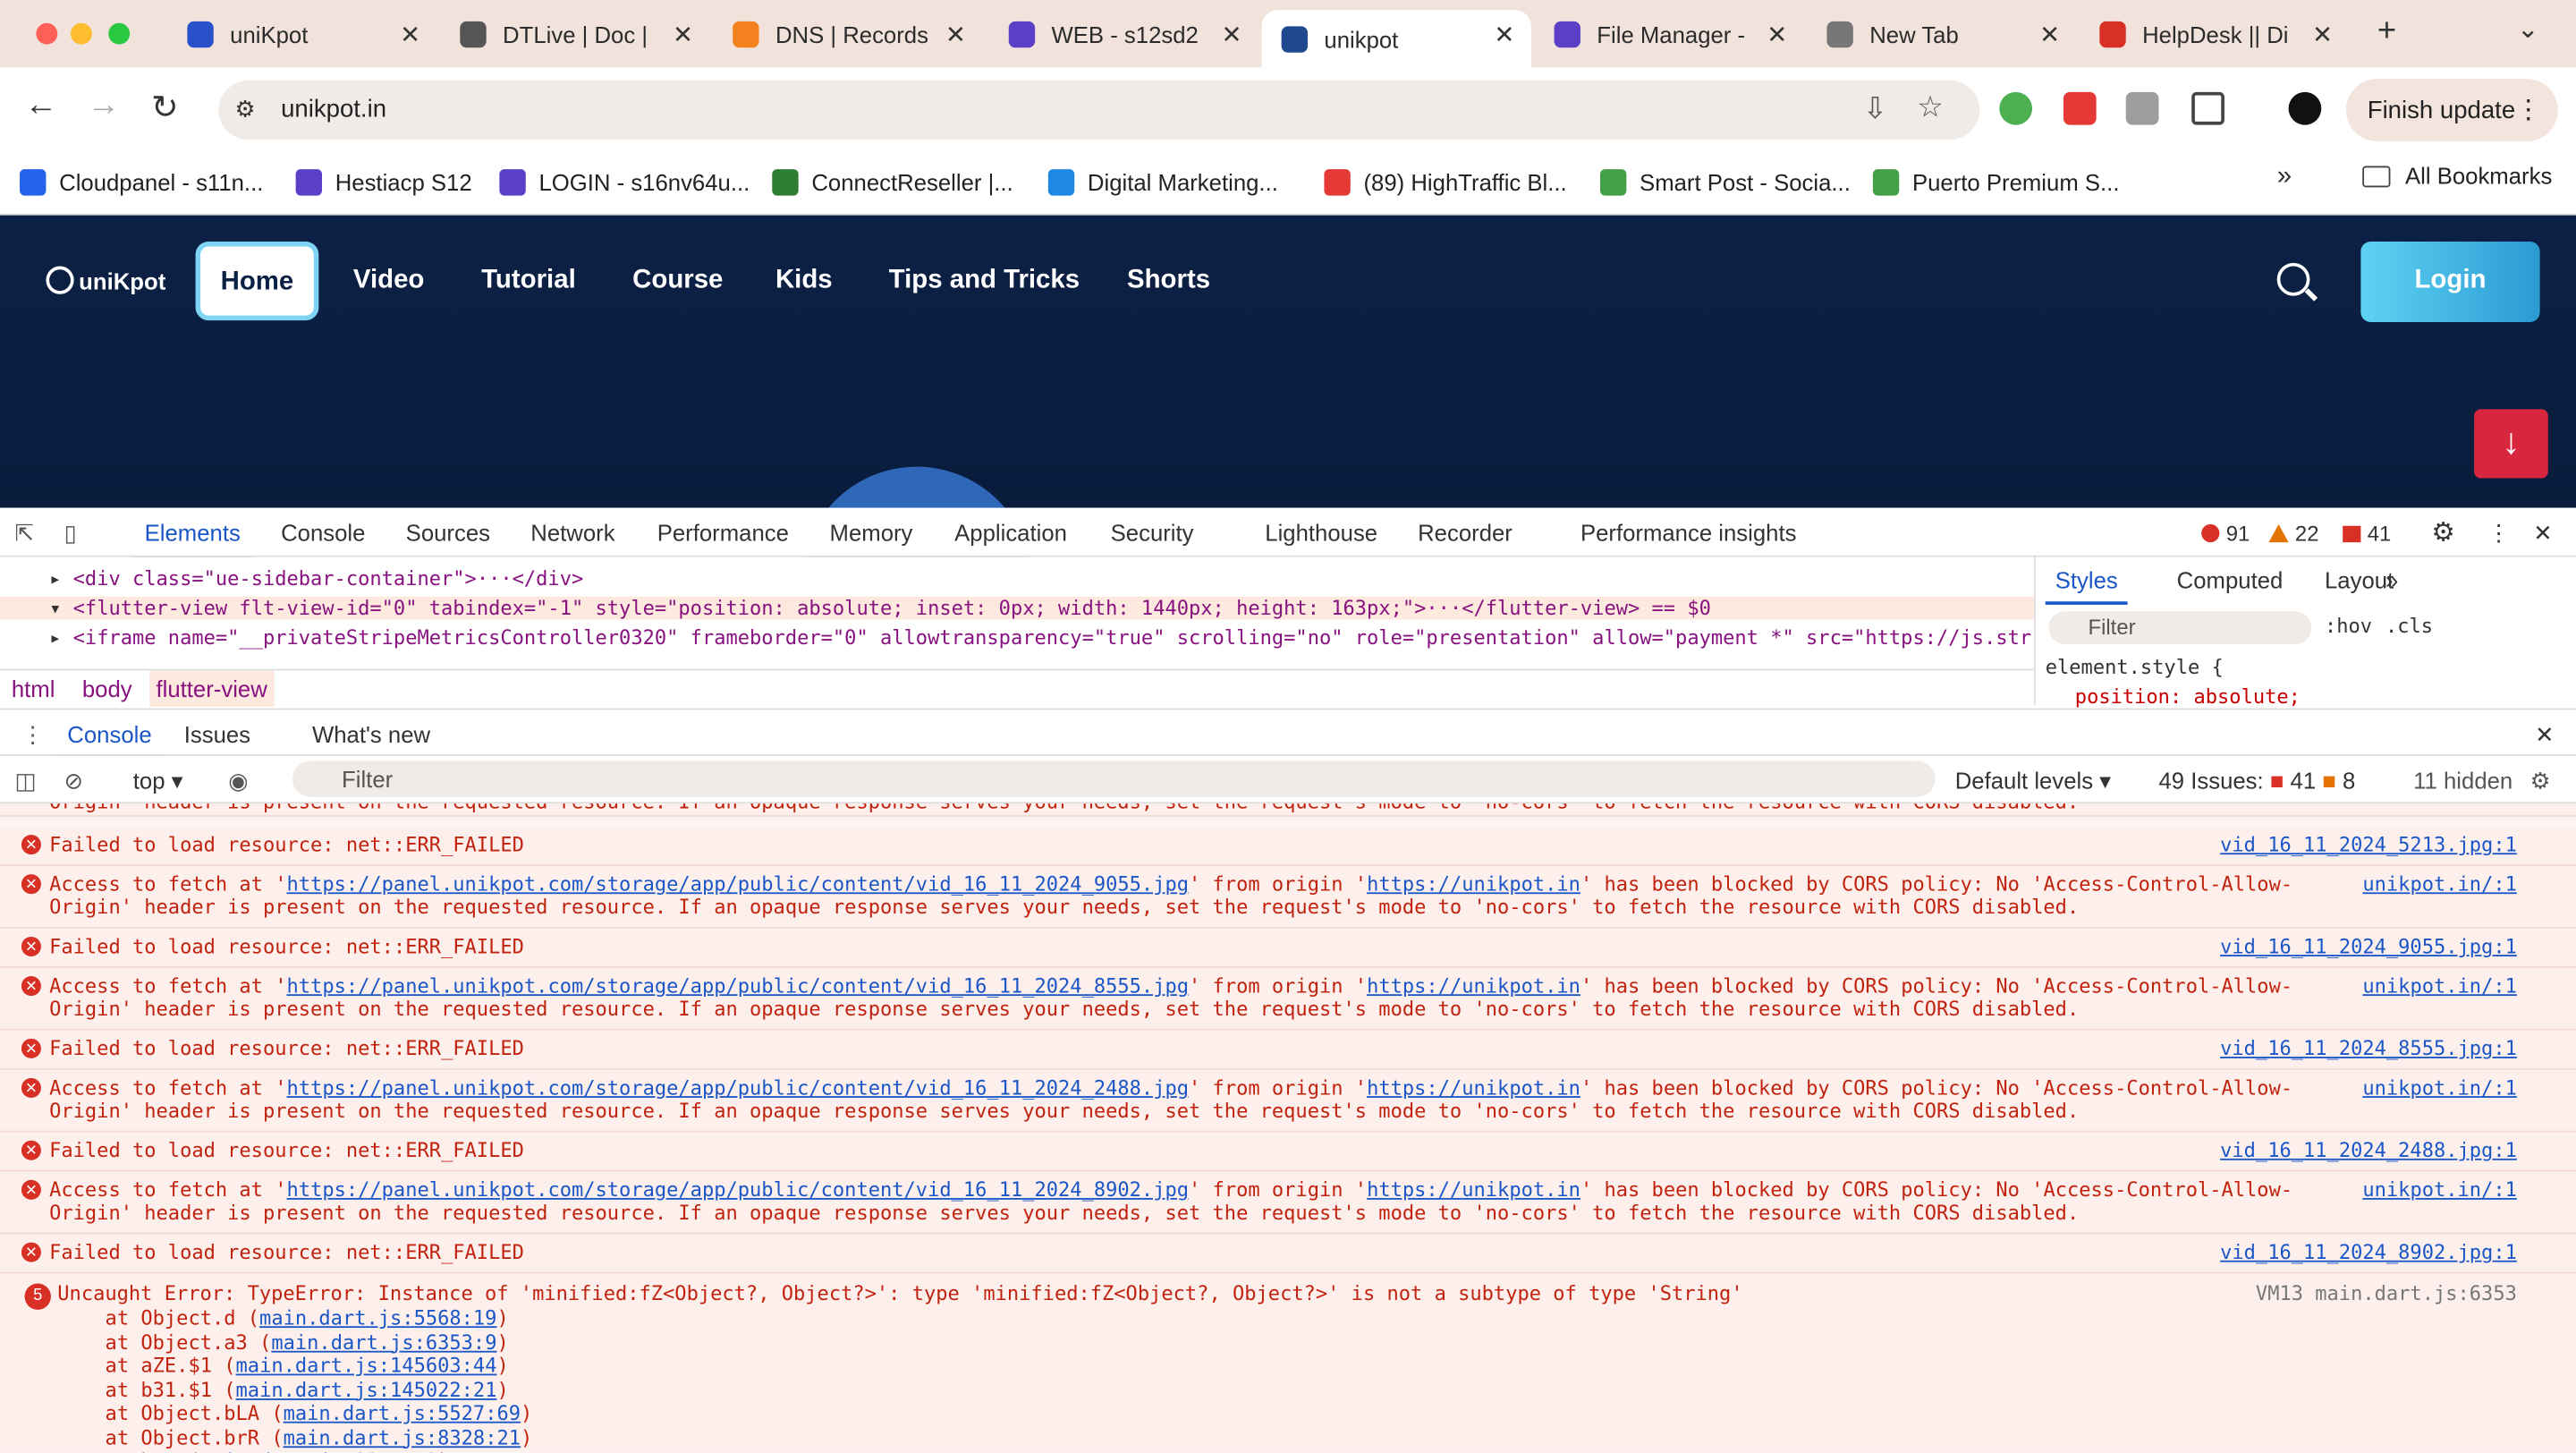 The height and width of the screenshot is (1453, 2576). What do you see at coordinates (2386, 32) in the screenshot?
I see `new-tab-button: +` at bounding box center [2386, 32].